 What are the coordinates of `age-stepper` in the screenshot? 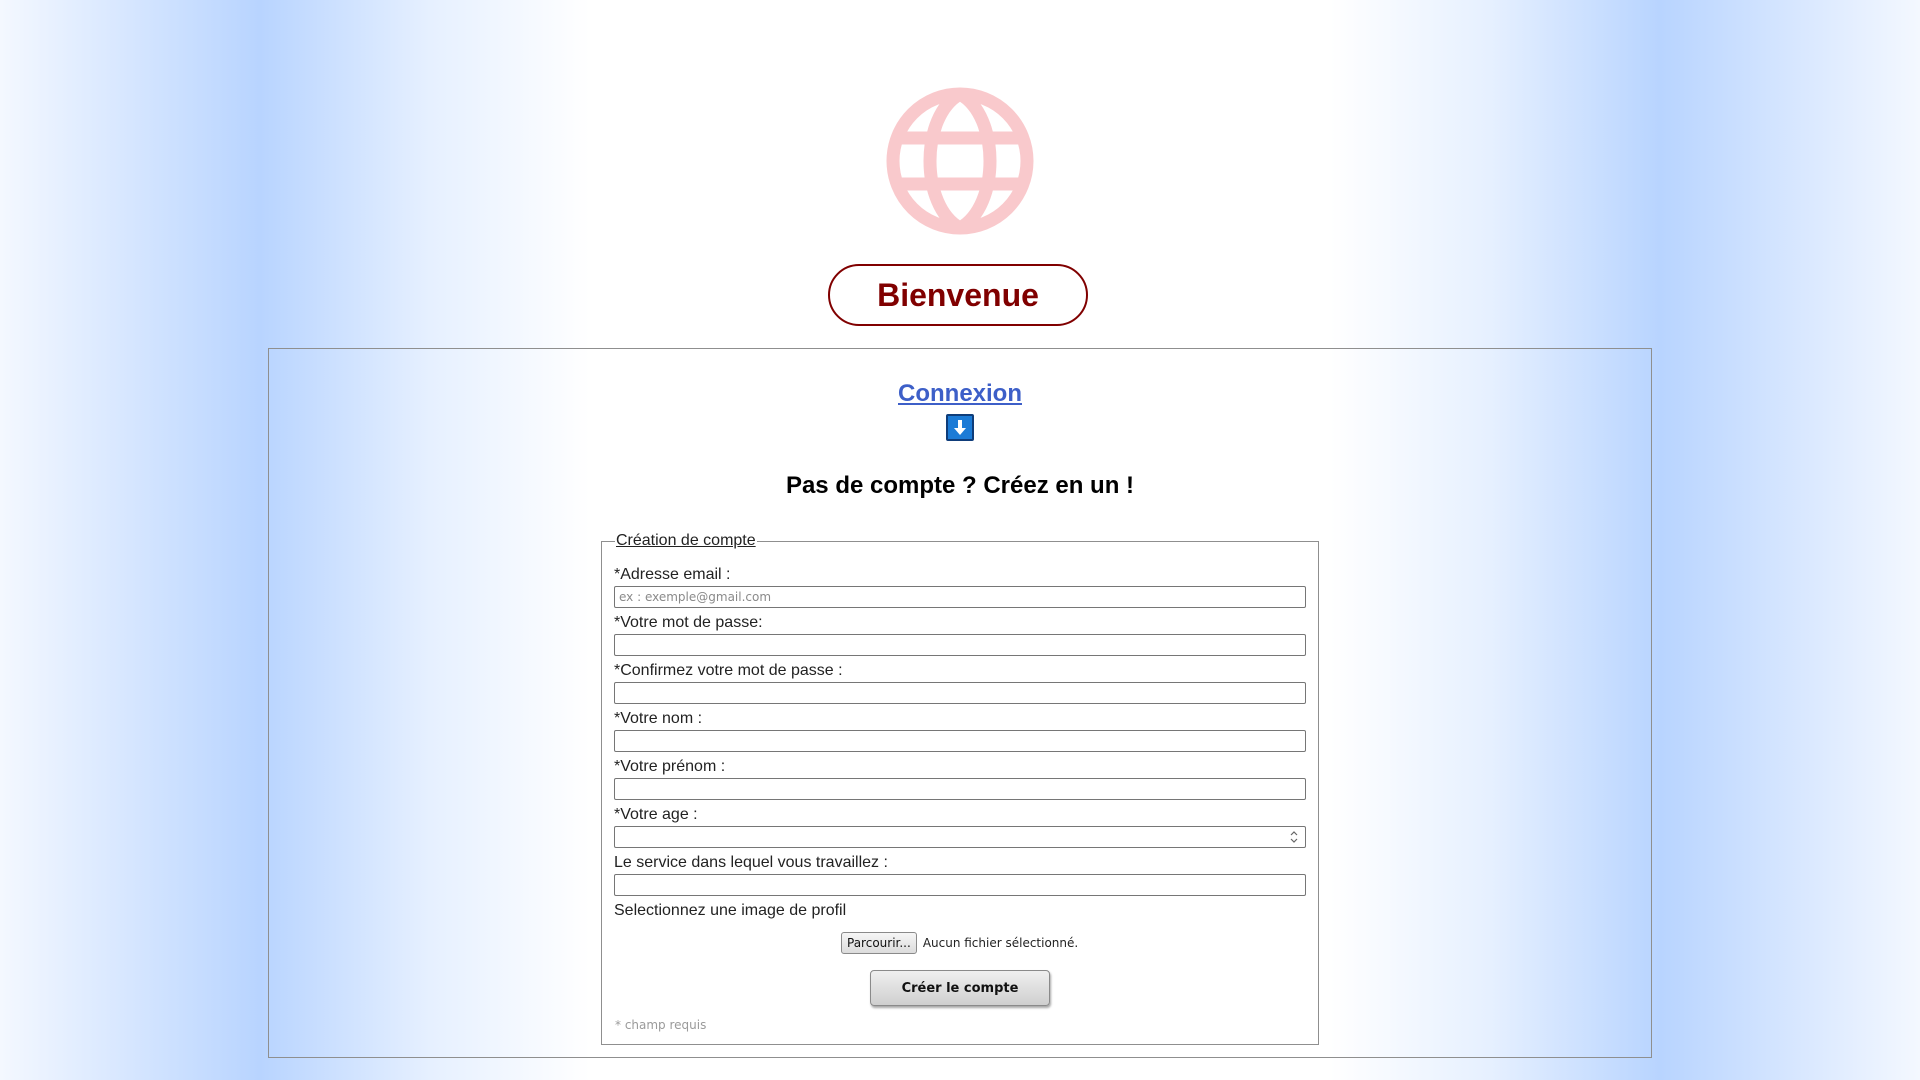 It's located at (1294, 837).